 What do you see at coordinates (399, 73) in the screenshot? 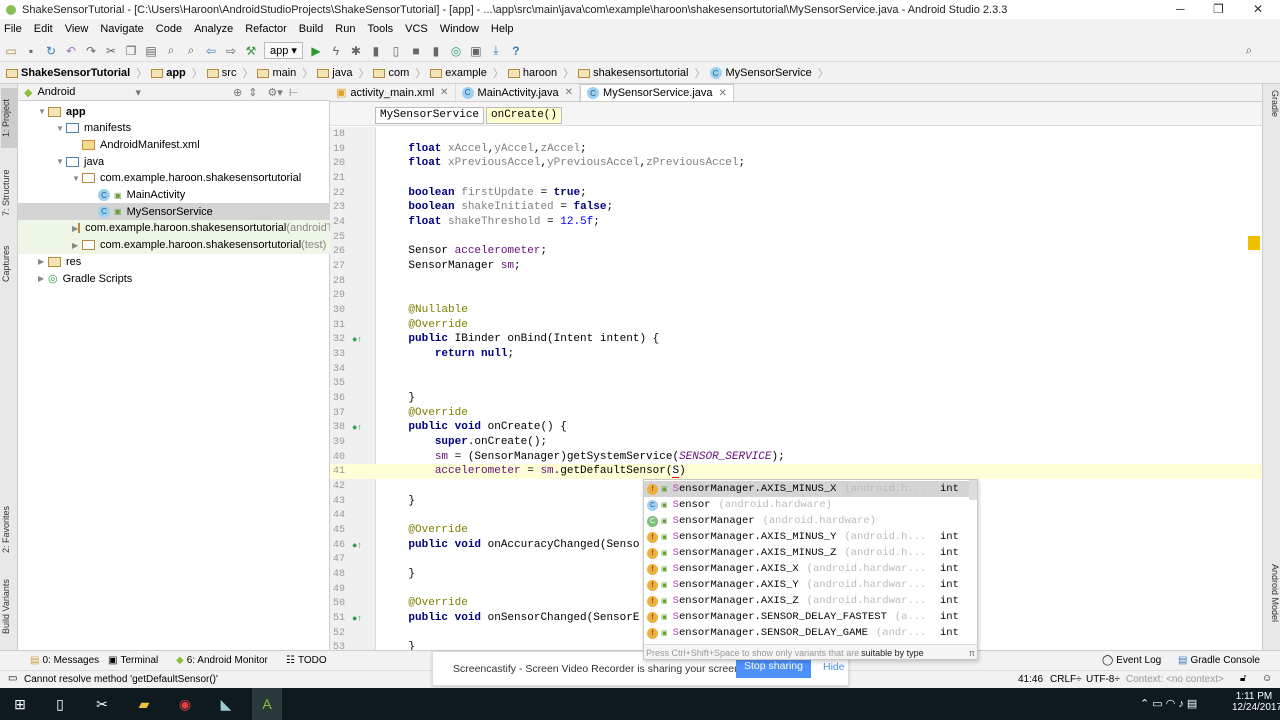
I see `breadcrumb-item: com 〉` at bounding box center [399, 73].